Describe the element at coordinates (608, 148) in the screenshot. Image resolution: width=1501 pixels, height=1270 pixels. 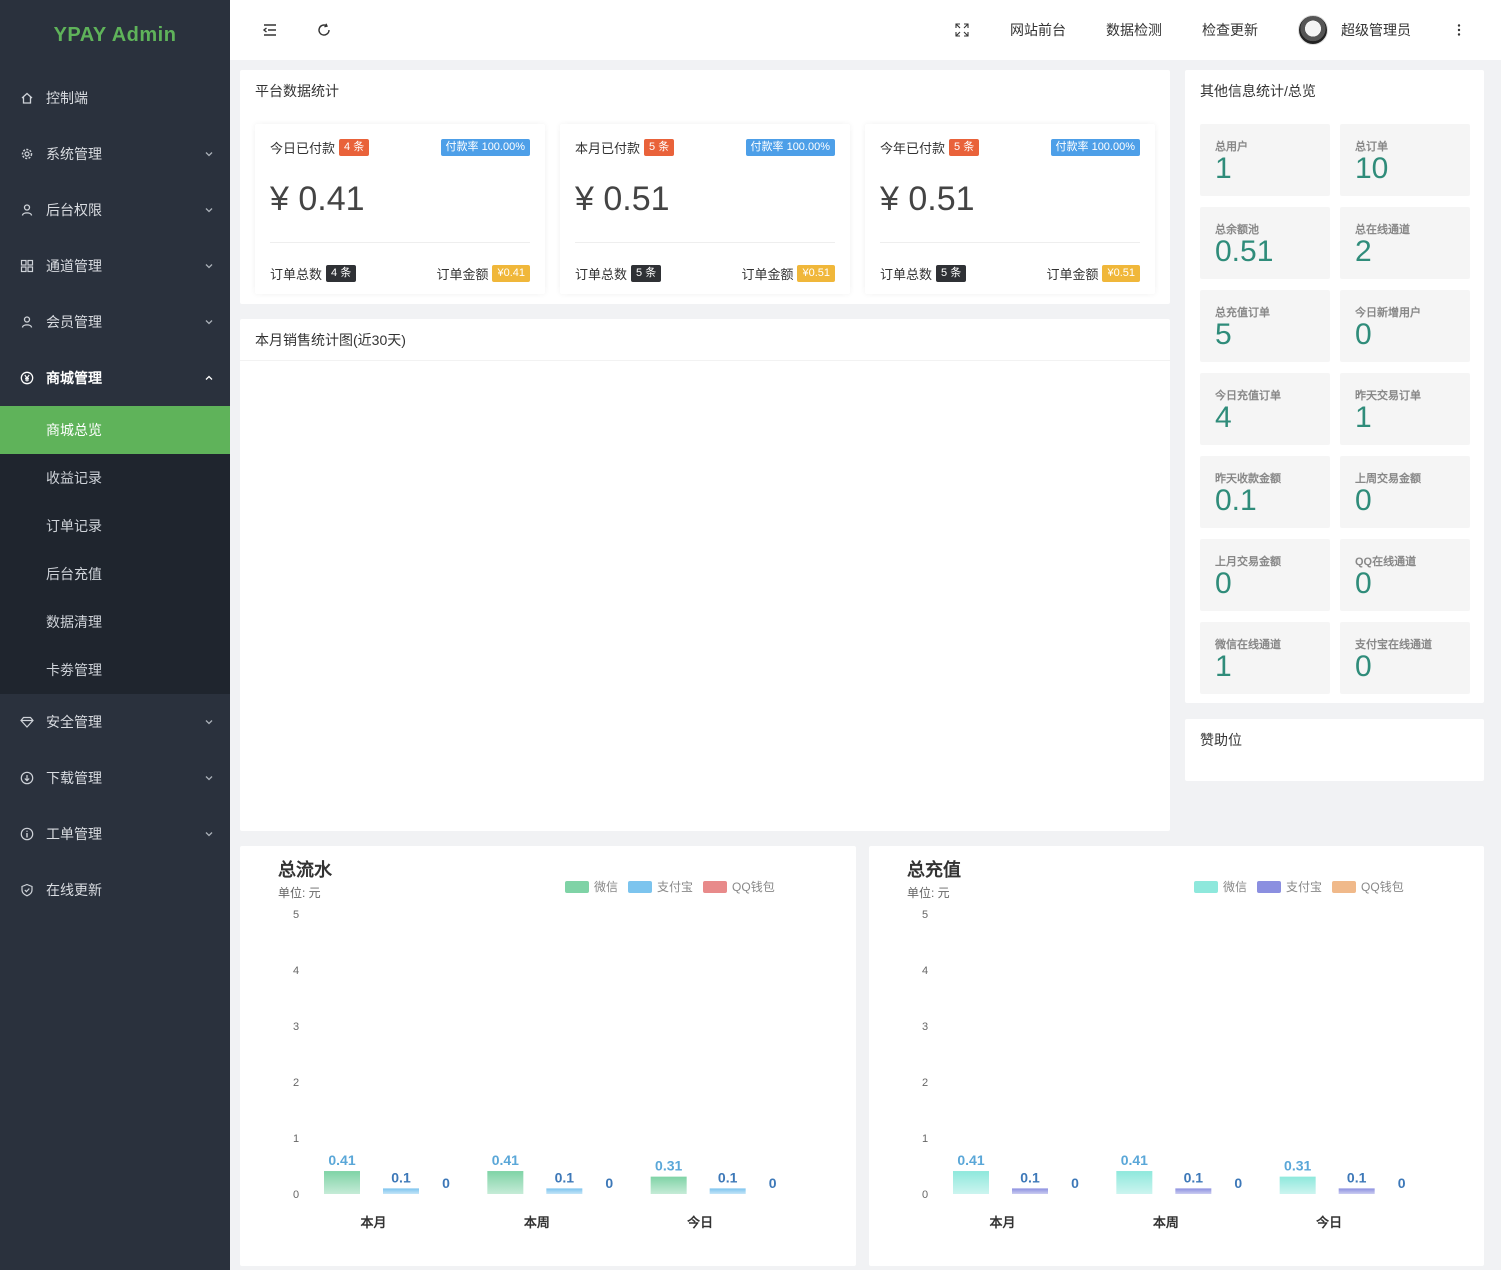
I see `stat-label: 本月已付款` at that location.